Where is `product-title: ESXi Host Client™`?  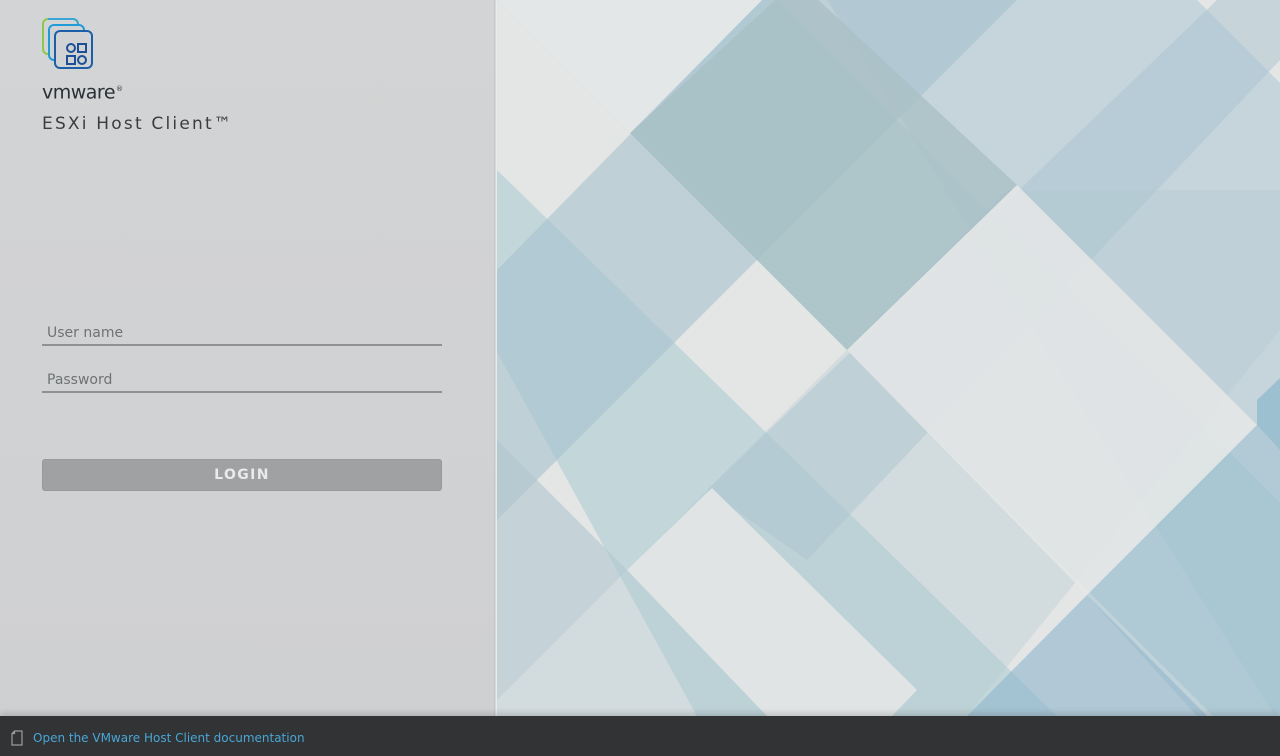
product-title: ESXi Host Client™ is located at coordinates (138, 124).